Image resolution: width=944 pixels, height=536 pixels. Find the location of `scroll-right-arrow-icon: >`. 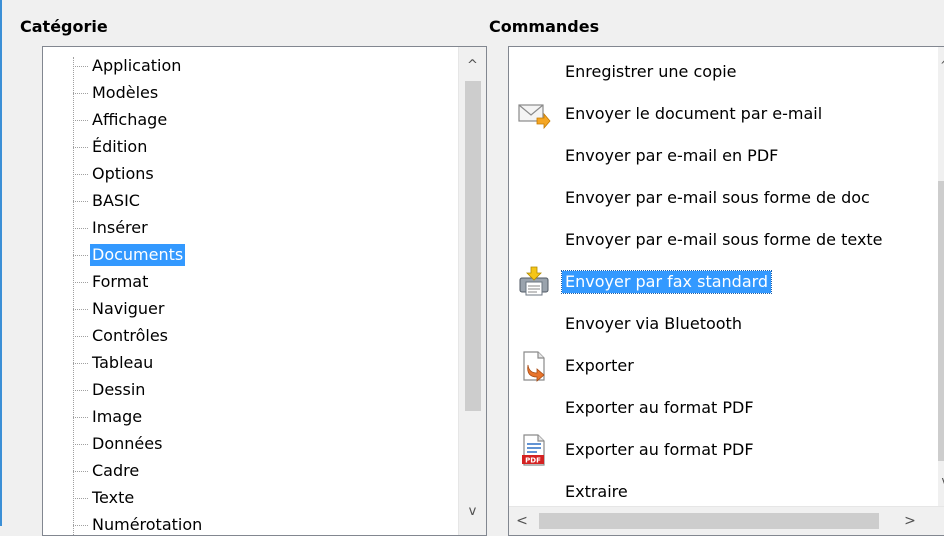

scroll-right-arrow-icon: > is located at coordinates (910, 521).